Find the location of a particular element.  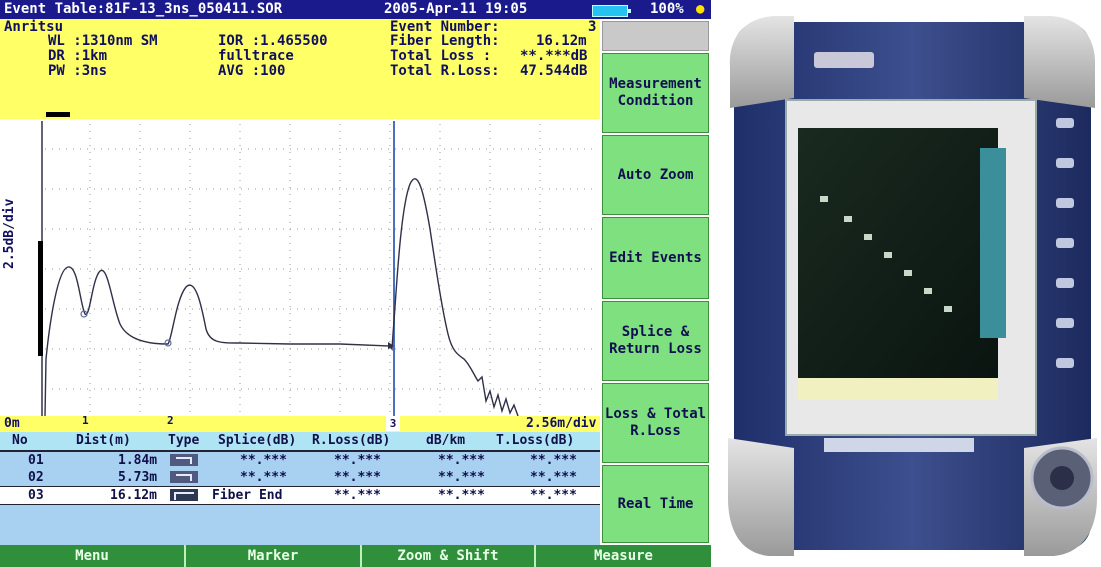

row-dist: 16.12m is located at coordinates (133, 495).